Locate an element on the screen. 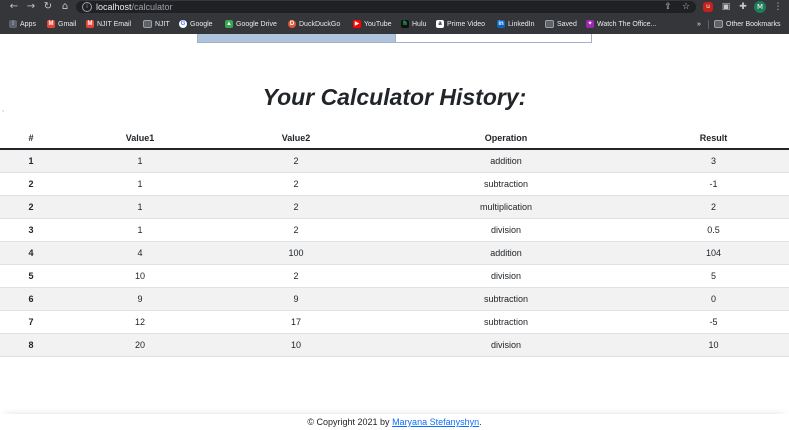 The height and width of the screenshot is (430, 789). bookmark-google: G Google is located at coordinates (196, 24).